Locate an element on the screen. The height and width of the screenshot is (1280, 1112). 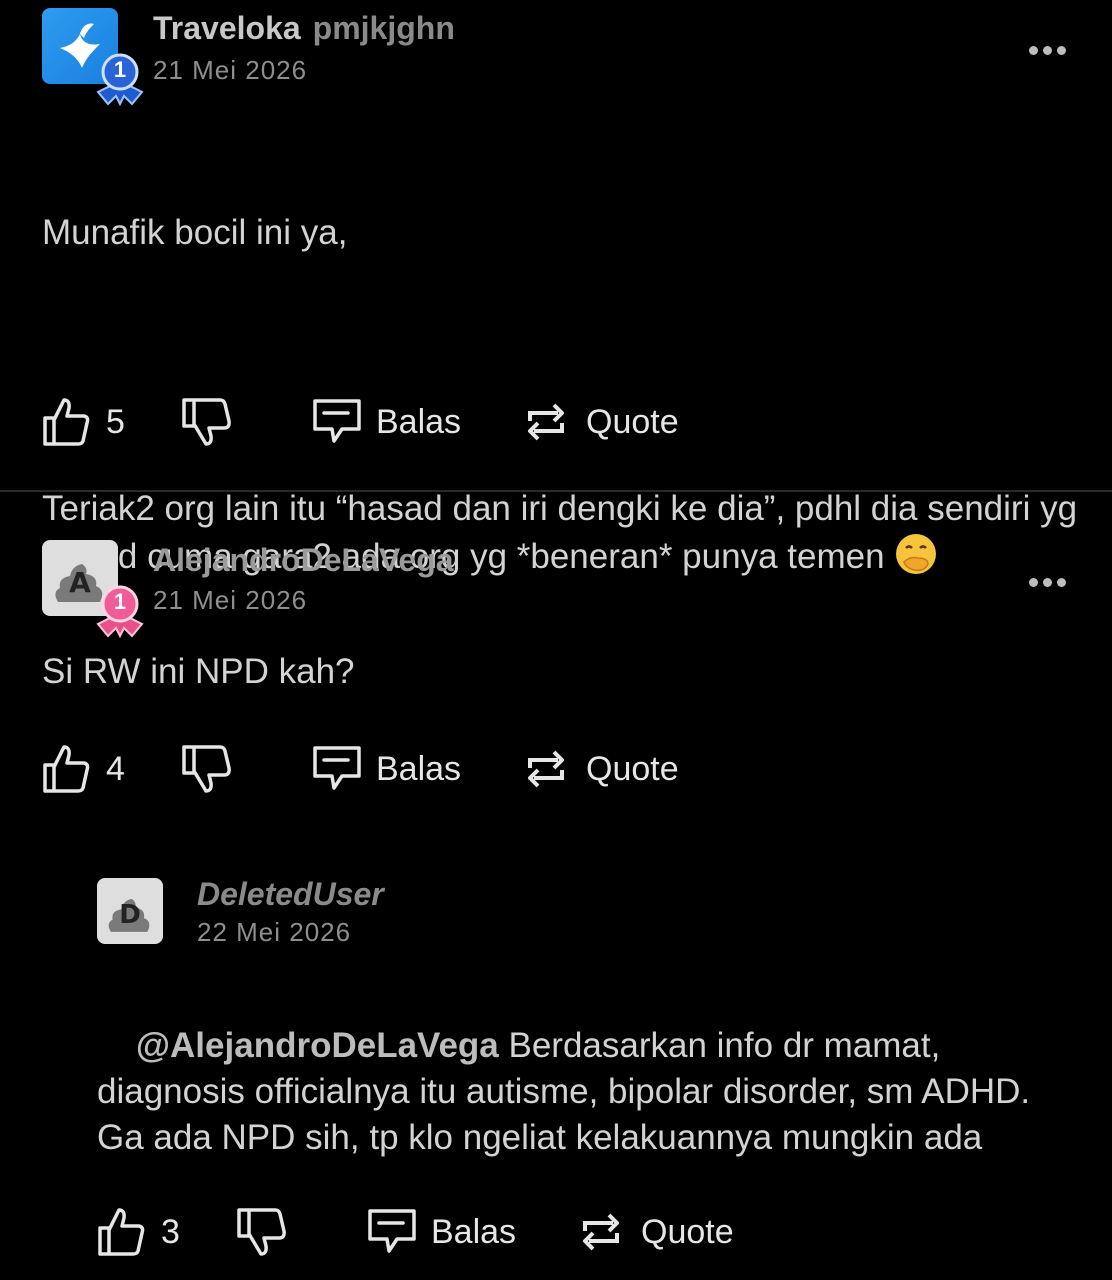
username: DeletedUser is located at coordinates (290, 894).